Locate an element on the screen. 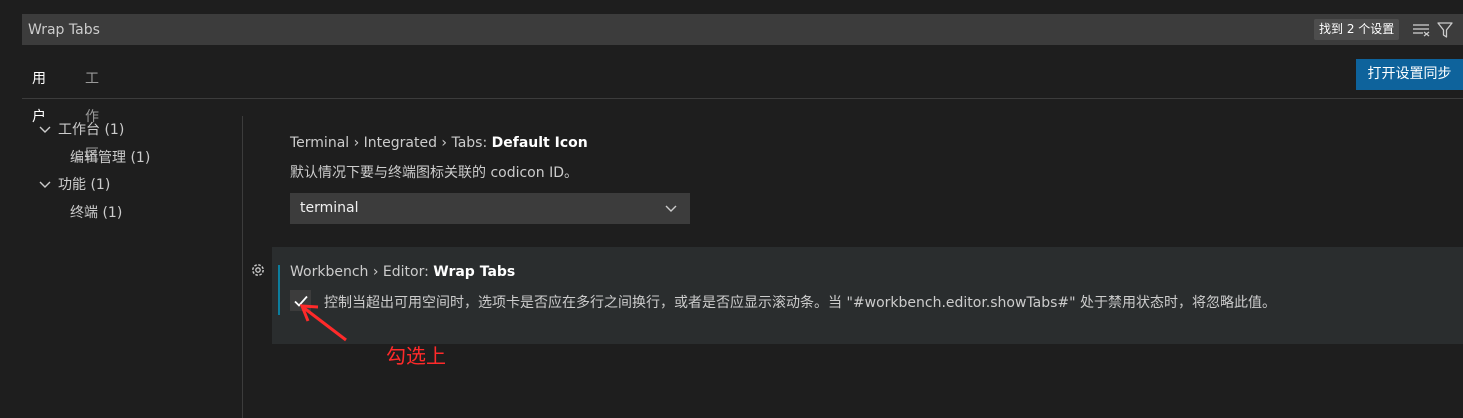 The image size is (1463, 418). toc-divider is located at coordinates (242, 267).